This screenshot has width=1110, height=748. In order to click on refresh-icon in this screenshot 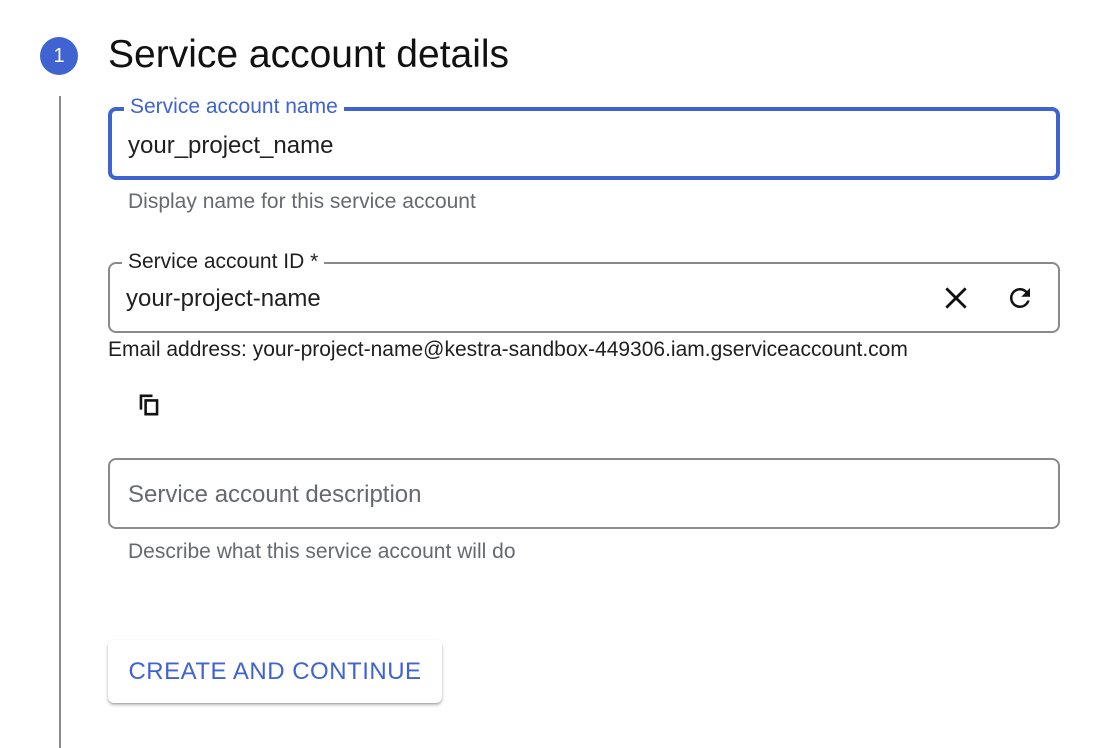, I will do `click(1019, 297)`.